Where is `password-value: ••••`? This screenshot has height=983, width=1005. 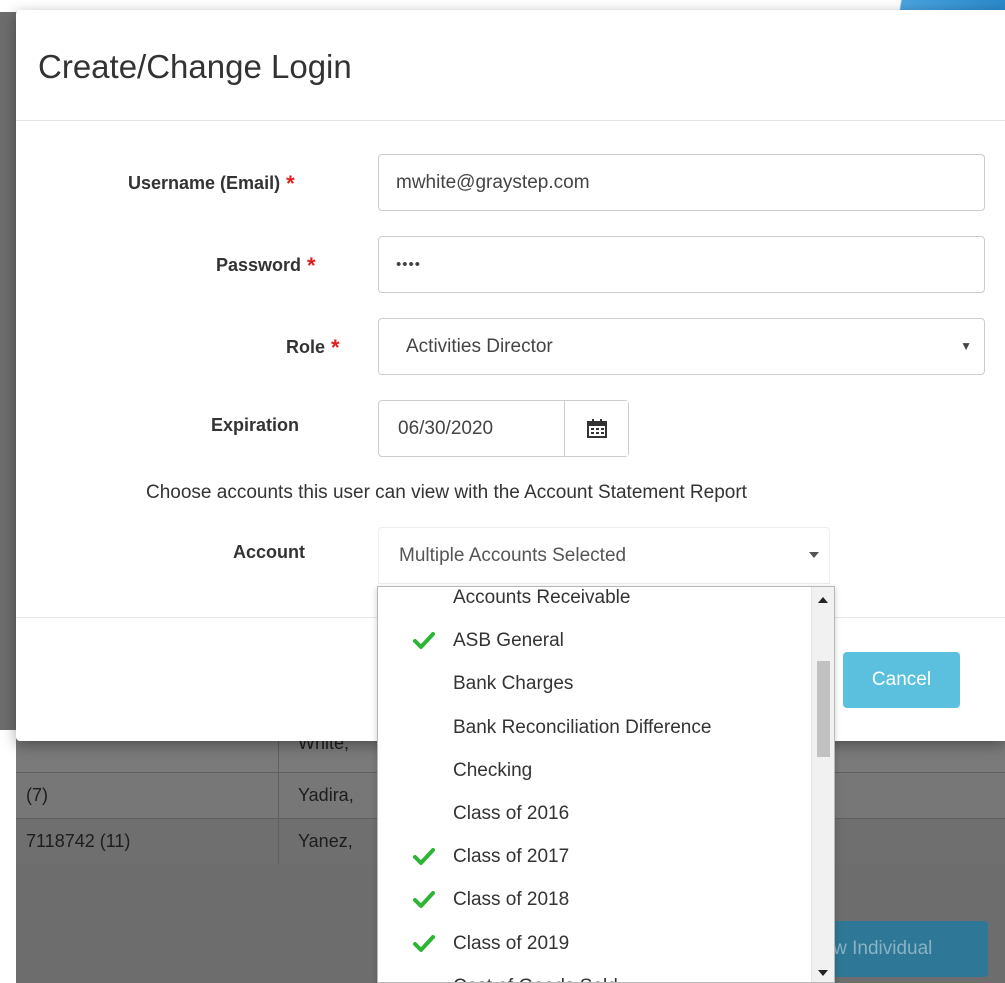 password-value: •••• is located at coordinates (409, 264).